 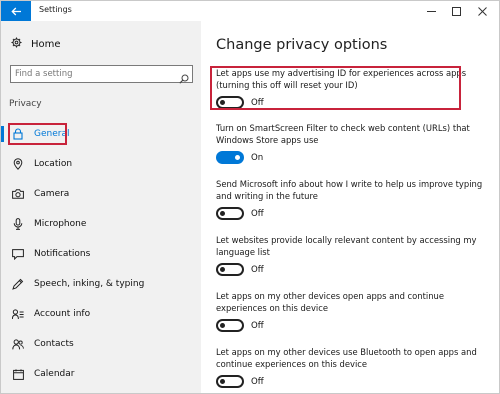 What do you see at coordinates (18, 344) in the screenshot?
I see `contacts-icon` at bounding box center [18, 344].